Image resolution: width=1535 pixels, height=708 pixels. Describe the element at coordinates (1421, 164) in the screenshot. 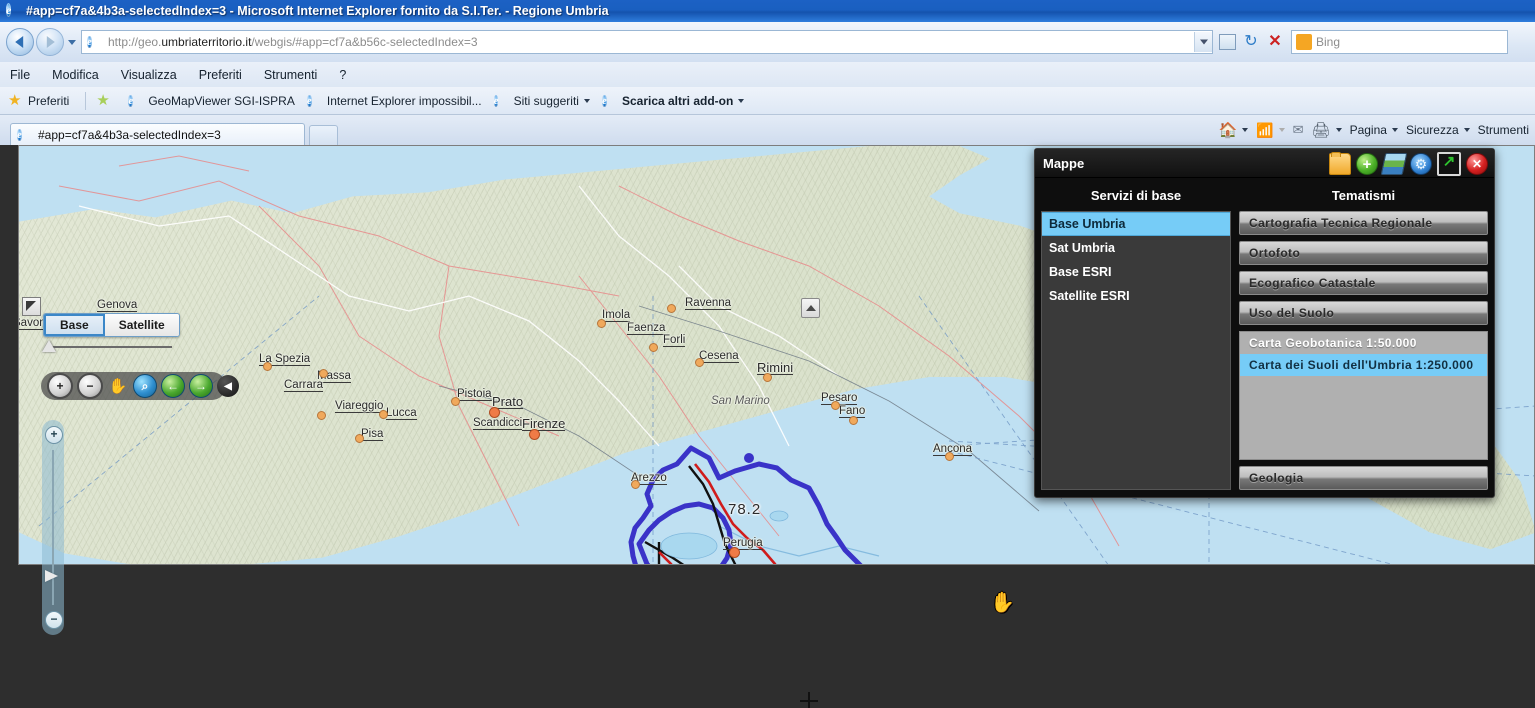

I see `settings-gears-icon` at that location.